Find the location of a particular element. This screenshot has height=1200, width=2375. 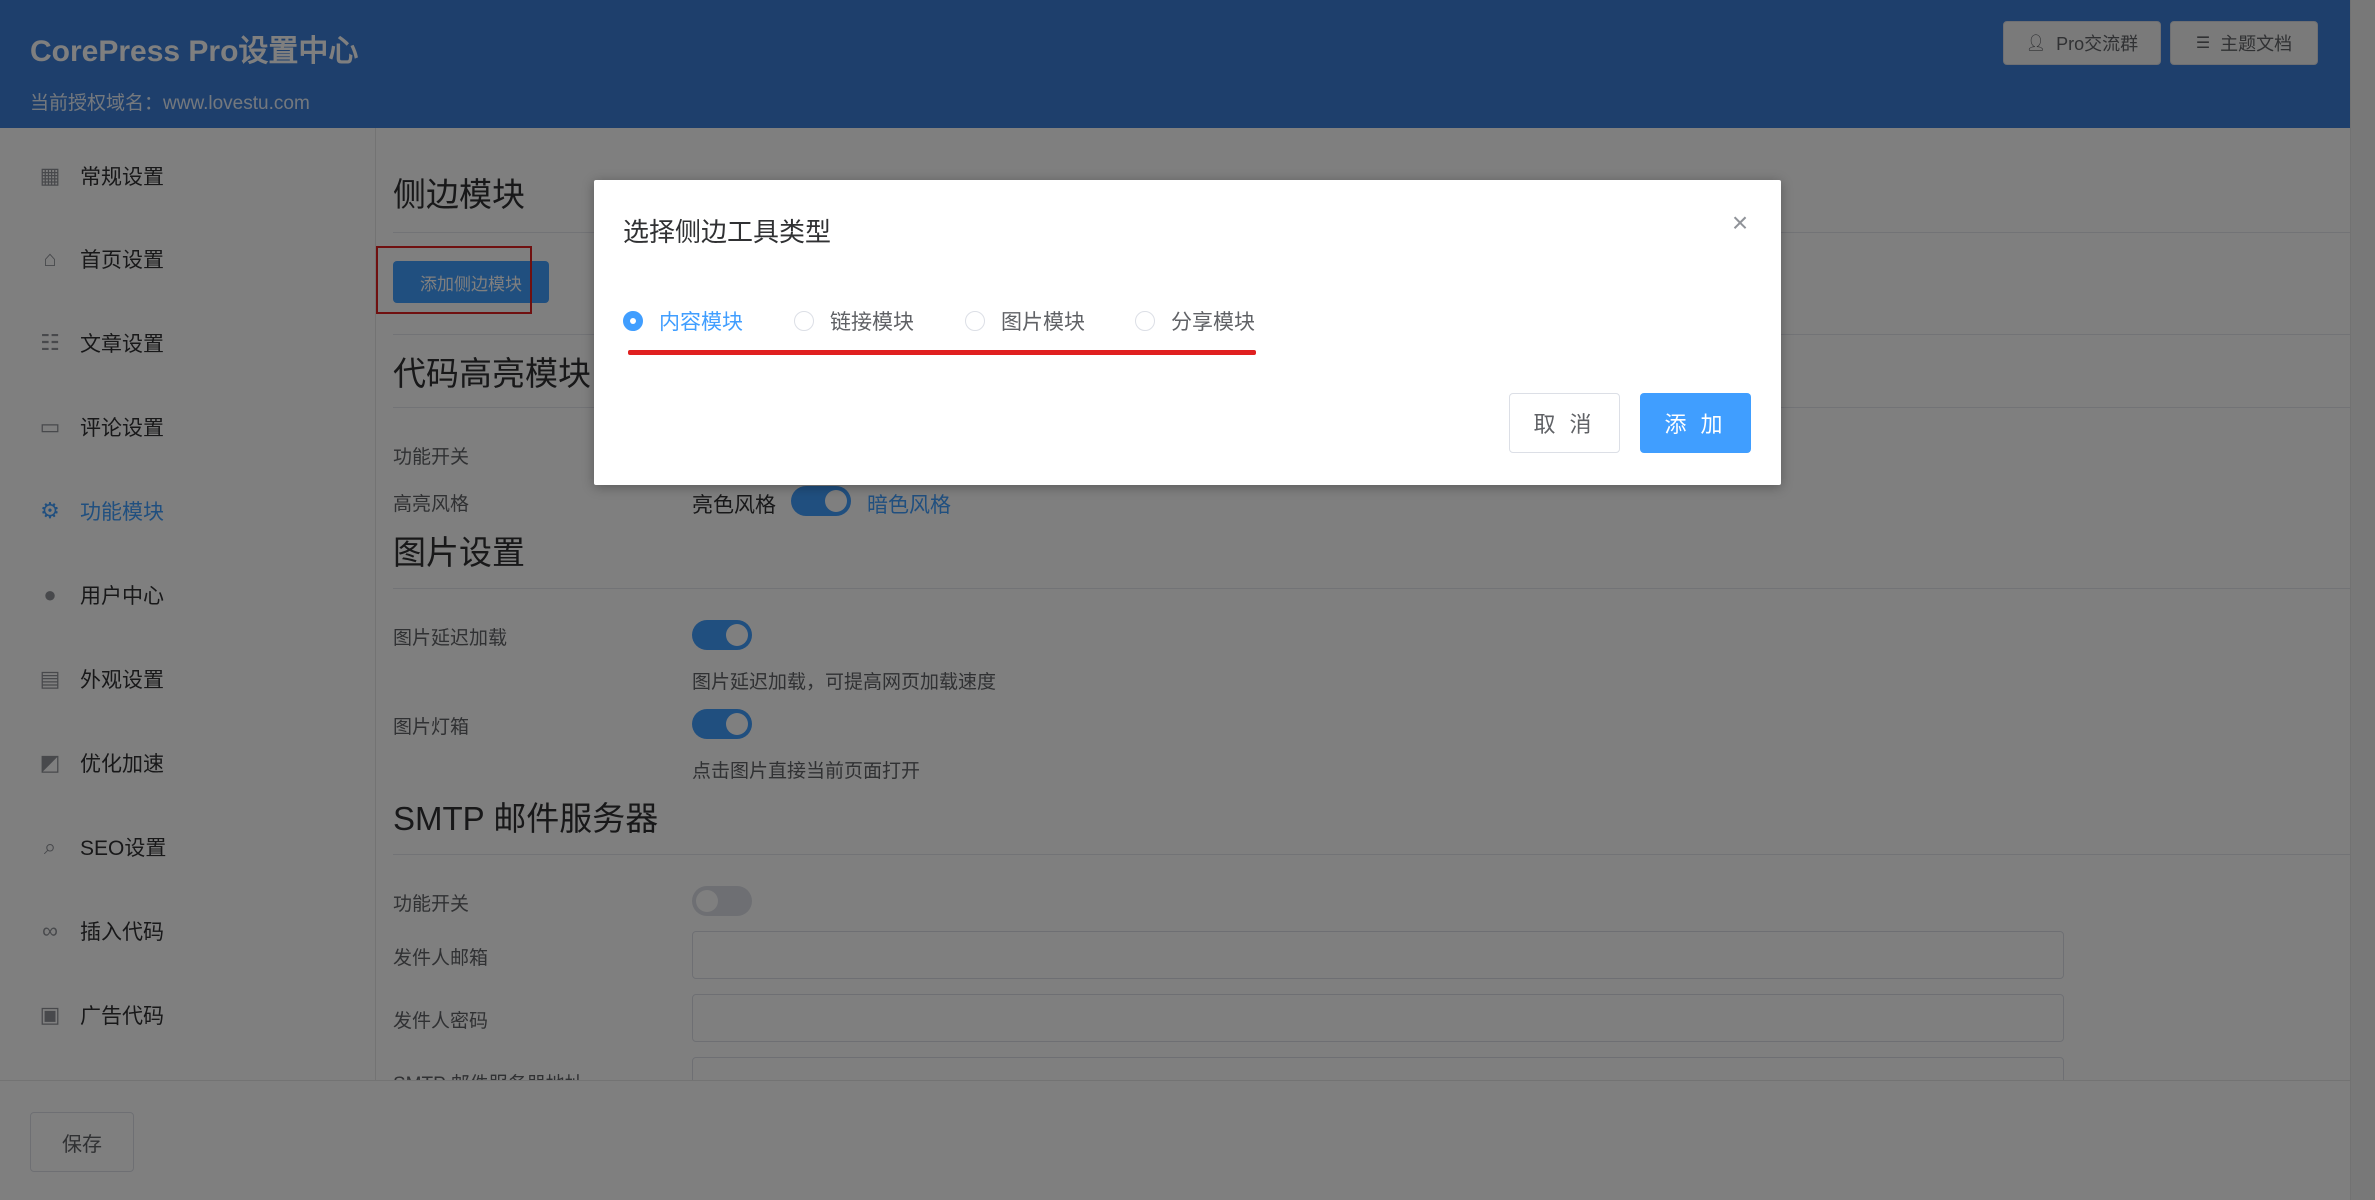

radio-label: 链接模块 is located at coordinates (872, 322).